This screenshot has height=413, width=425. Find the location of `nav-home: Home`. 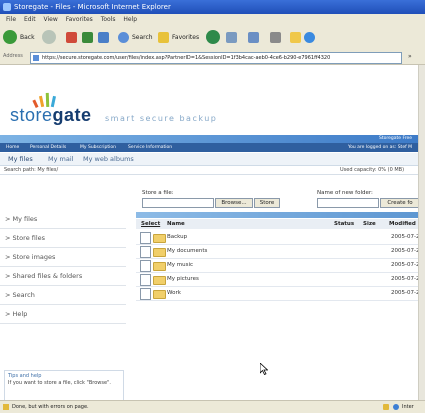

nav-home: Home is located at coordinates (12, 147).